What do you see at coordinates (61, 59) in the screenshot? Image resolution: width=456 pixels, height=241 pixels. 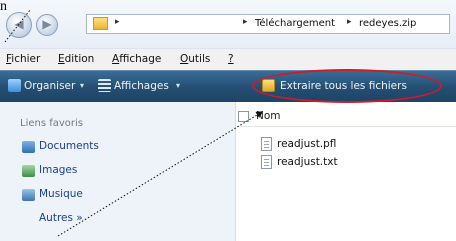 I see `menu-edition-mnemonic: E` at bounding box center [61, 59].